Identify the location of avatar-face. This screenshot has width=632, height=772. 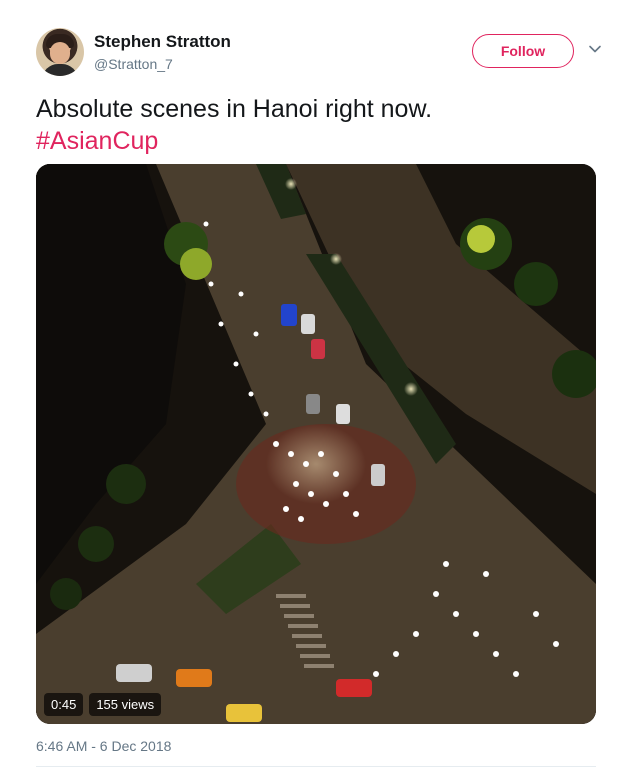
(60, 53).